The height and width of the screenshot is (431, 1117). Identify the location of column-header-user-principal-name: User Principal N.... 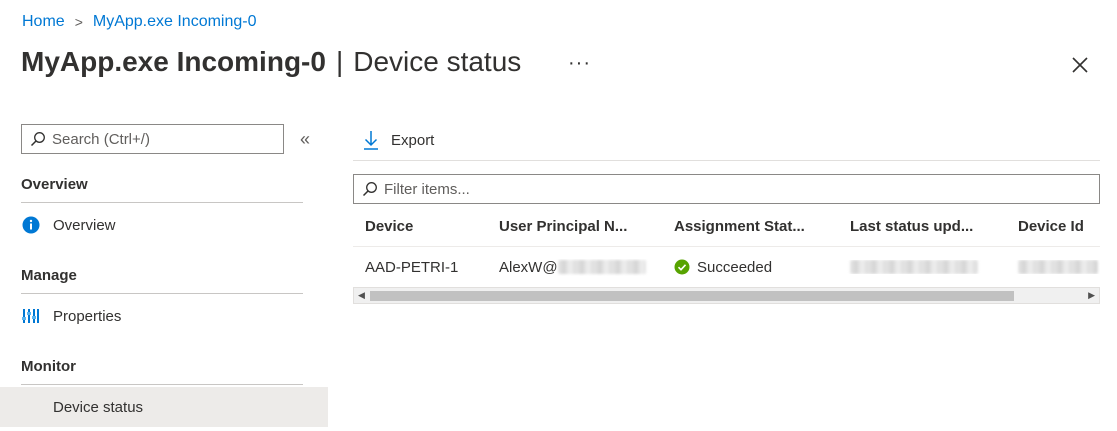
(574, 226).